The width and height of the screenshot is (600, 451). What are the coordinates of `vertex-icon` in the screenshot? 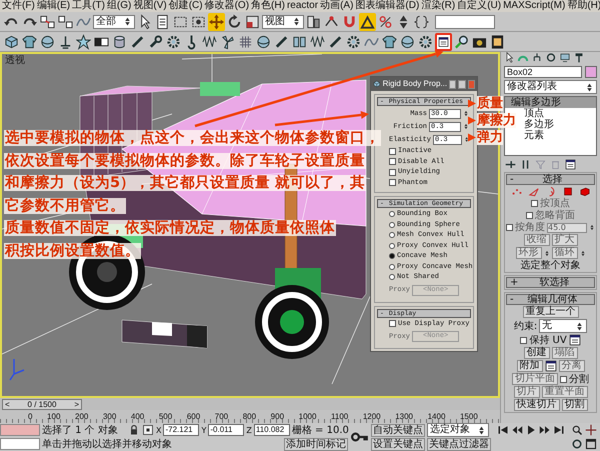 It's located at (516, 191).